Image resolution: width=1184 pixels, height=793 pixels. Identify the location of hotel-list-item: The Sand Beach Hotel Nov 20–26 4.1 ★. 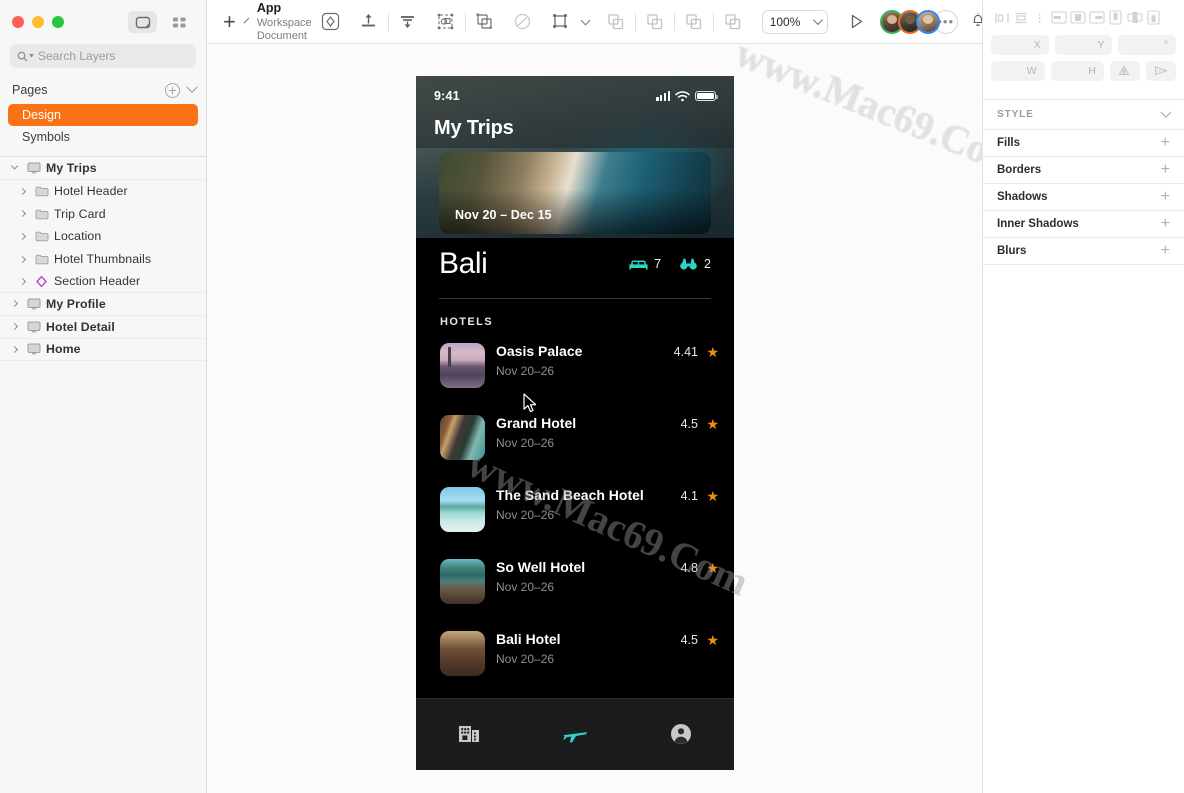
(575, 518).